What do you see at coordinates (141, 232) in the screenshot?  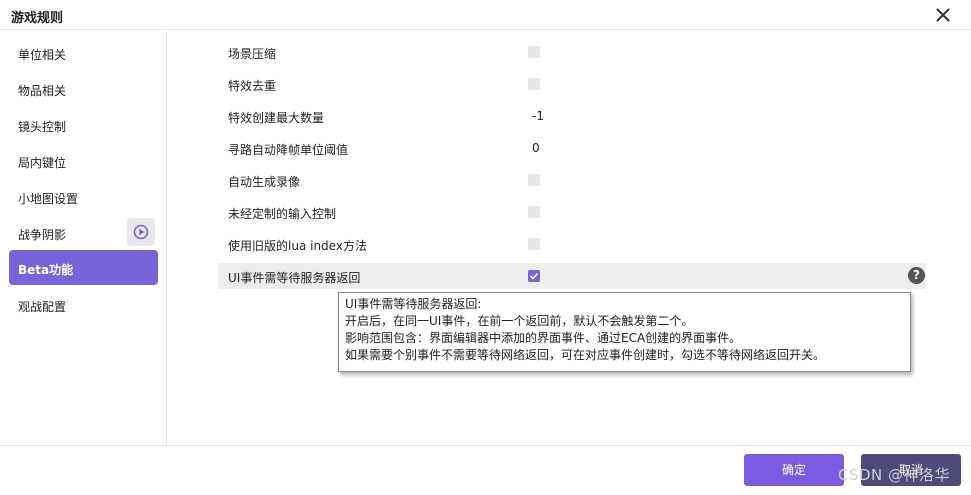 I see `play-button` at bounding box center [141, 232].